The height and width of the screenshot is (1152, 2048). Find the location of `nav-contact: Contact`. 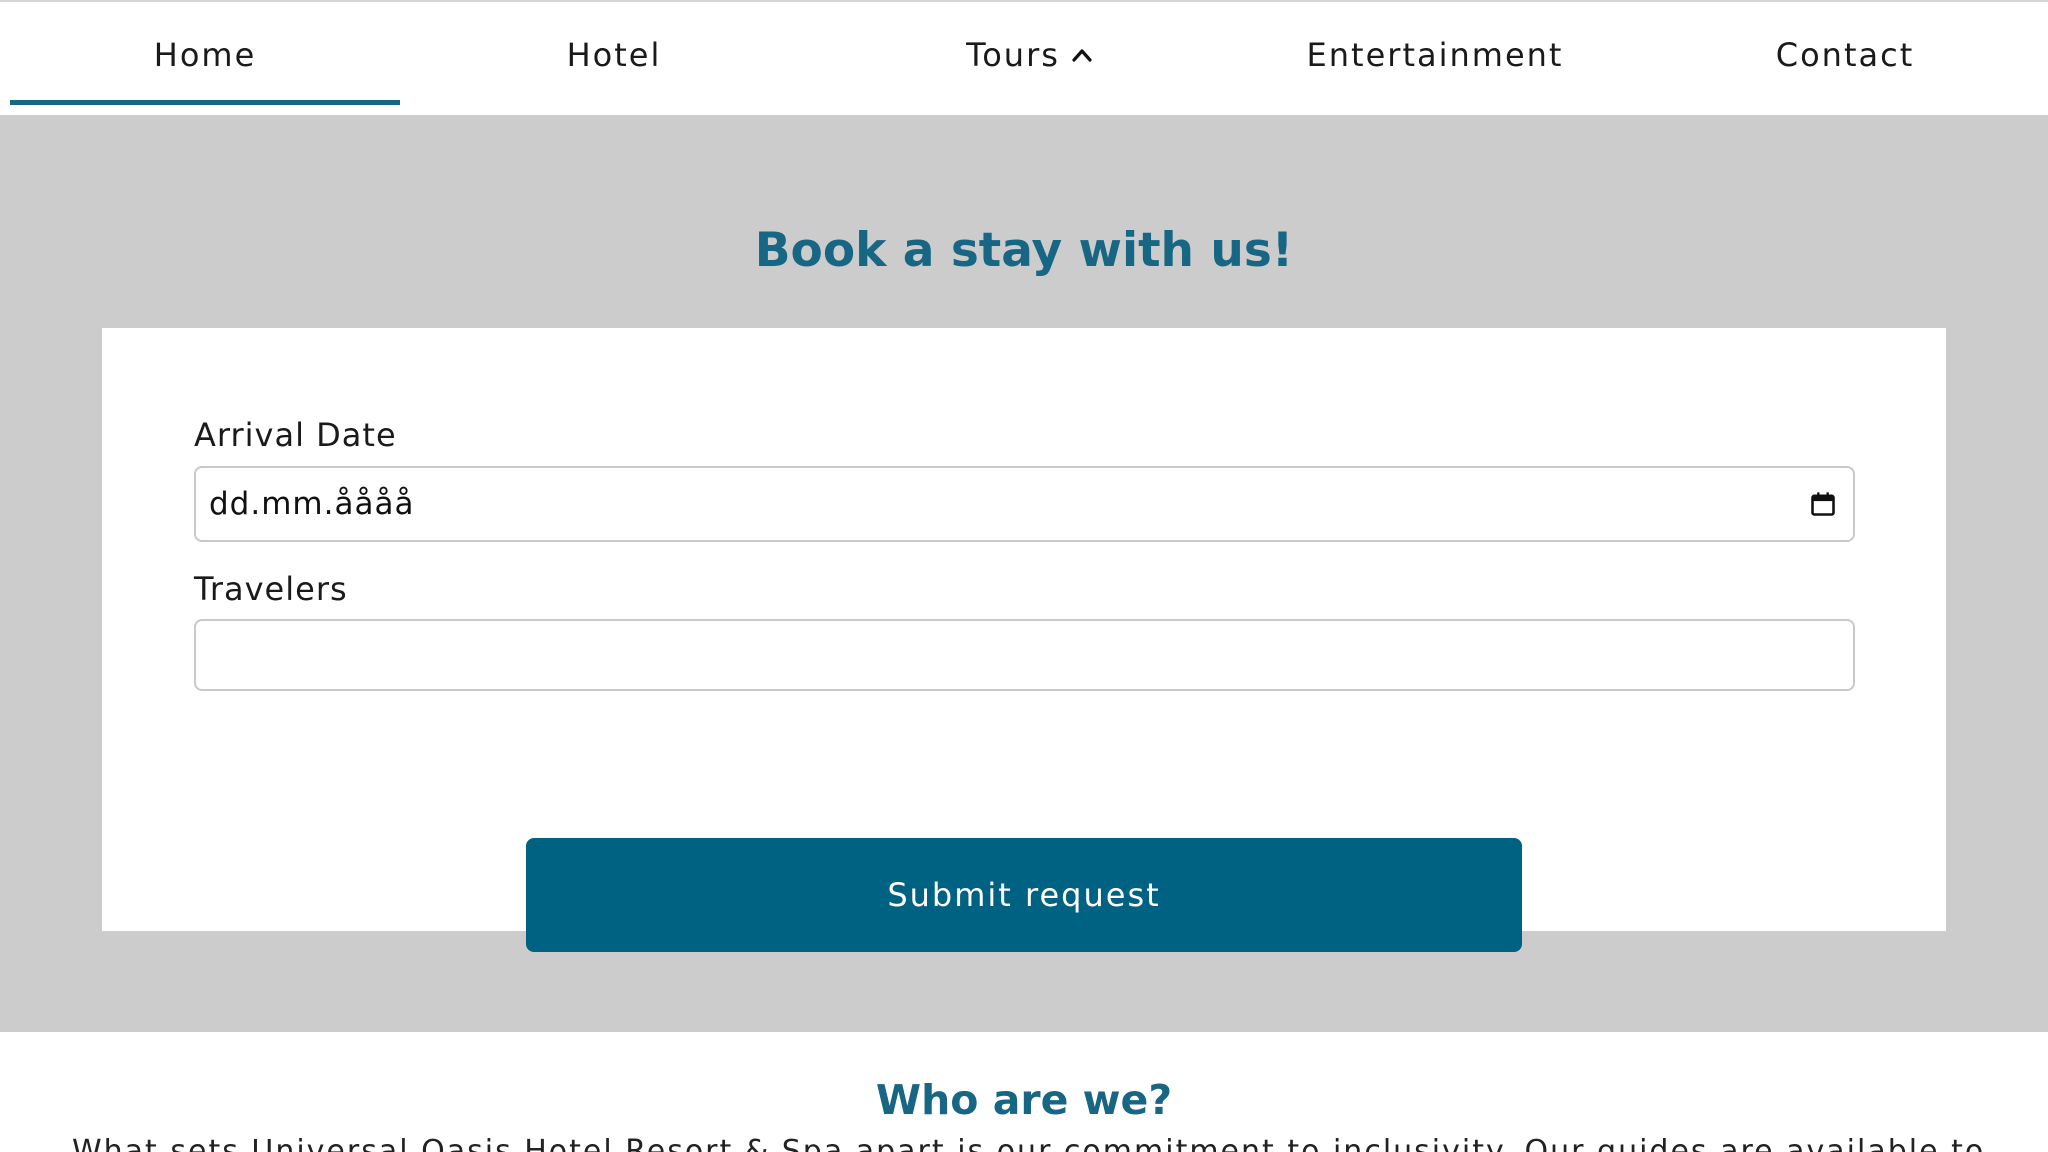

nav-contact: Contact is located at coordinates (1845, 54).